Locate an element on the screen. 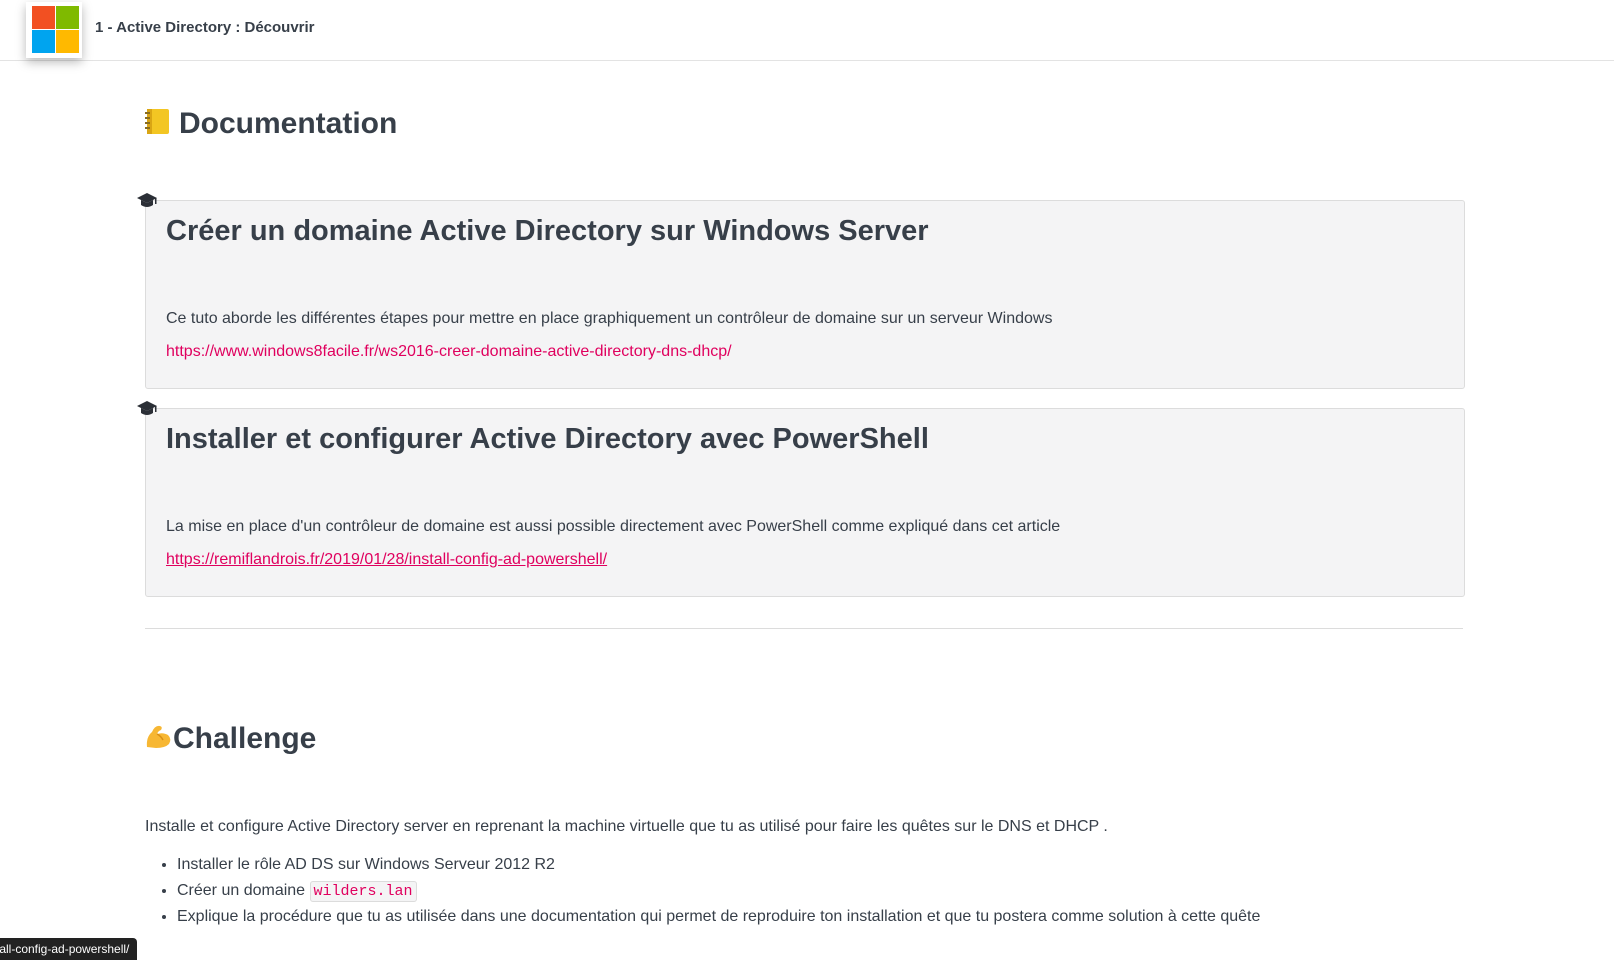 The image size is (1614, 960). documentation-heading-text: Documentation is located at coordinates (288, 123).